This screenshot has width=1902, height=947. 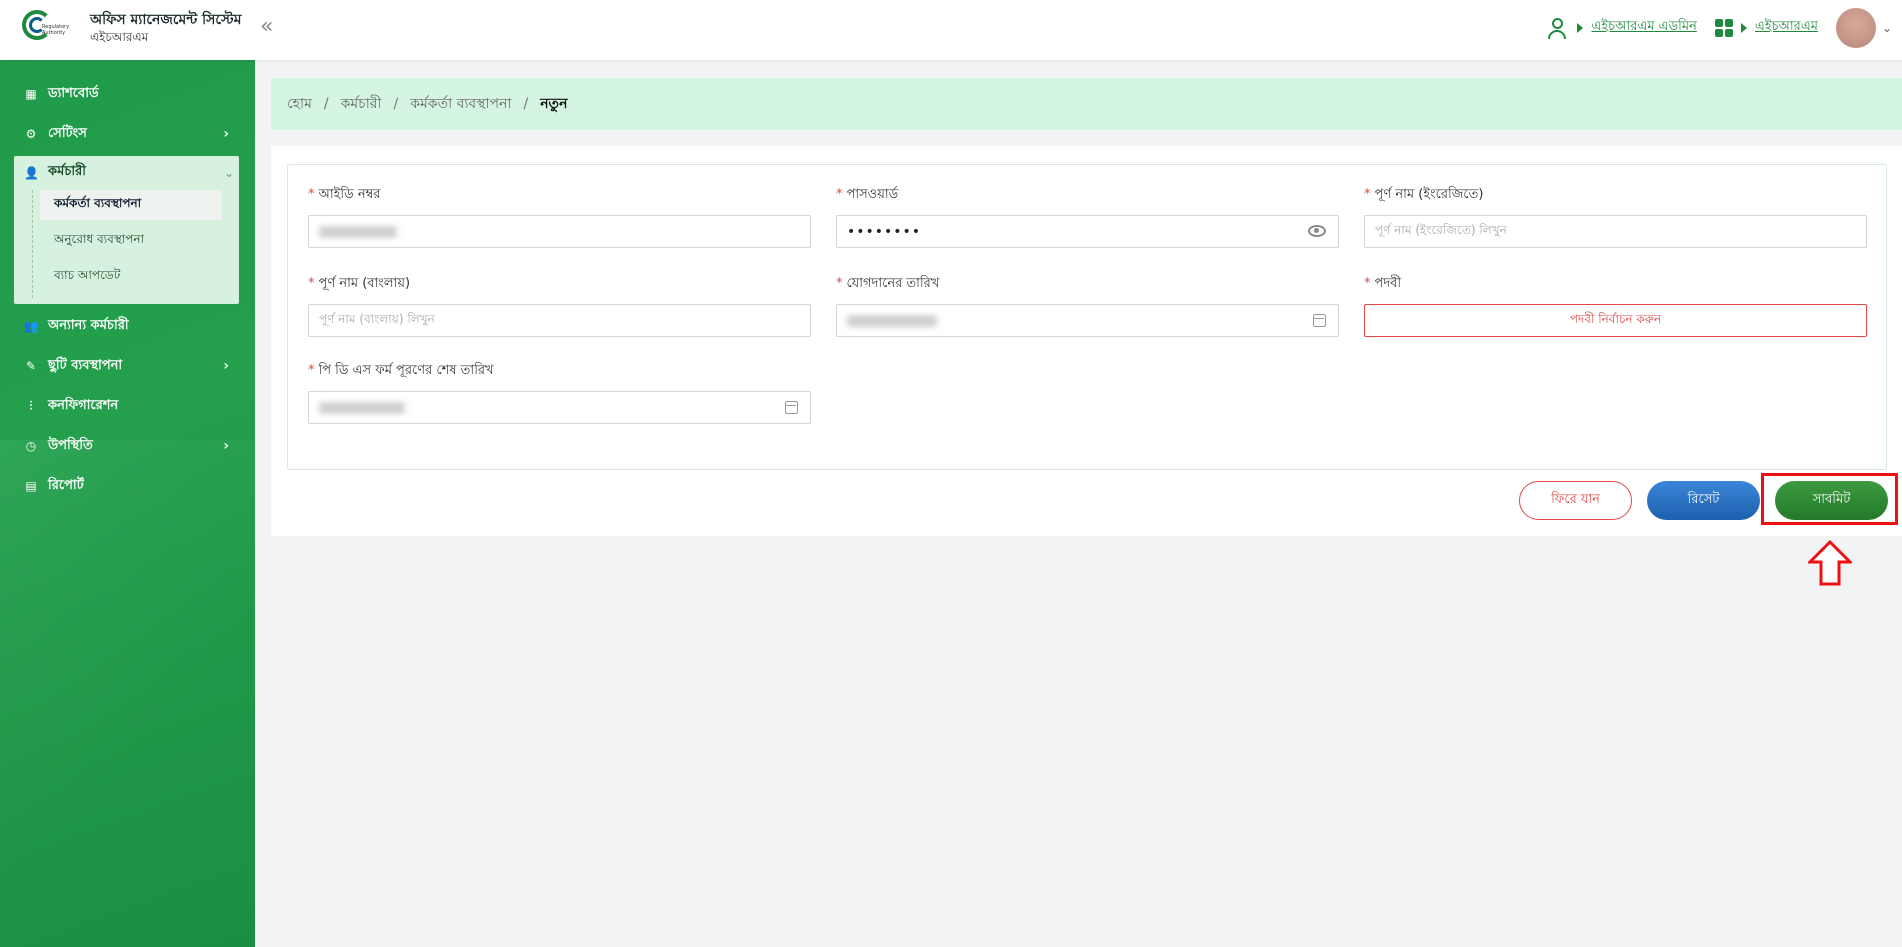 I want to click on breadcrumb-current: নতুন, so click(x=554, y=104).